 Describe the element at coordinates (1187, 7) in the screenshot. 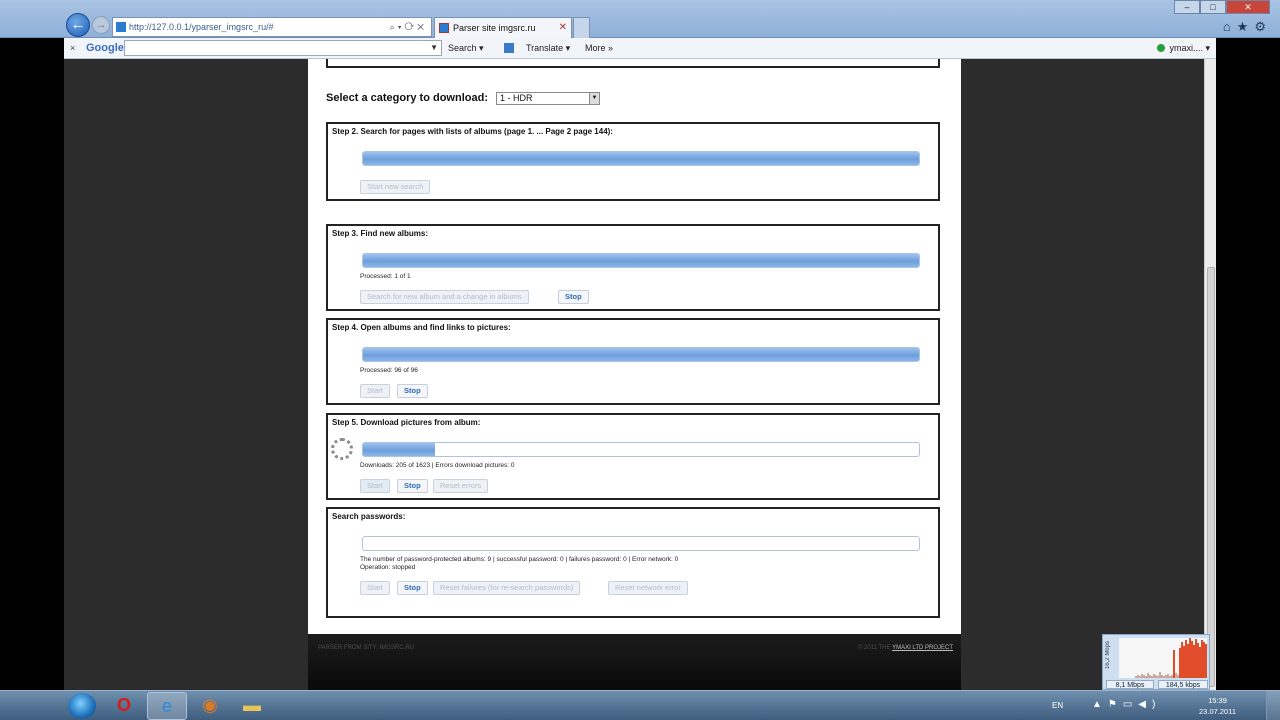

I see `minimize-button: –` at that location.